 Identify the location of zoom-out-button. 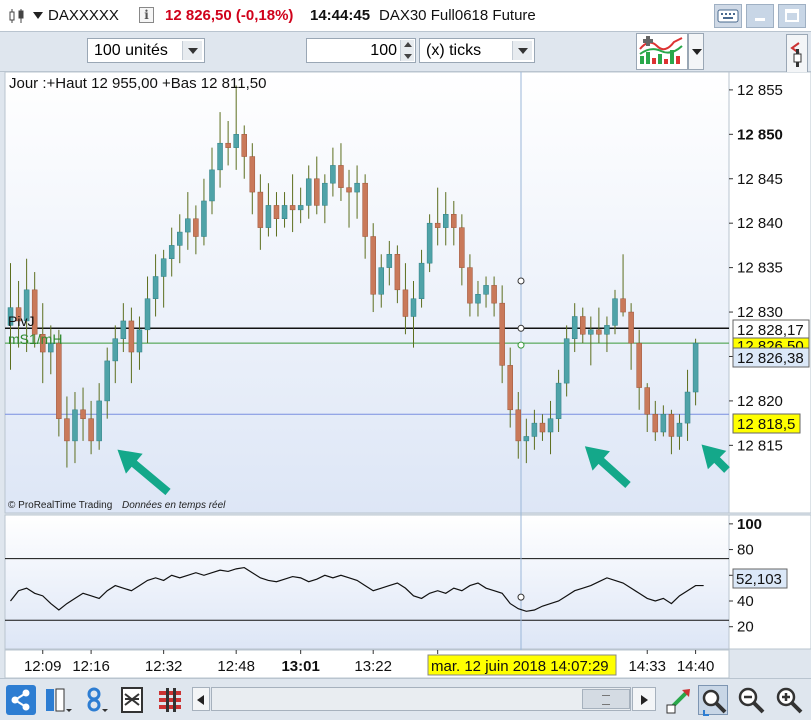
(751, 700).